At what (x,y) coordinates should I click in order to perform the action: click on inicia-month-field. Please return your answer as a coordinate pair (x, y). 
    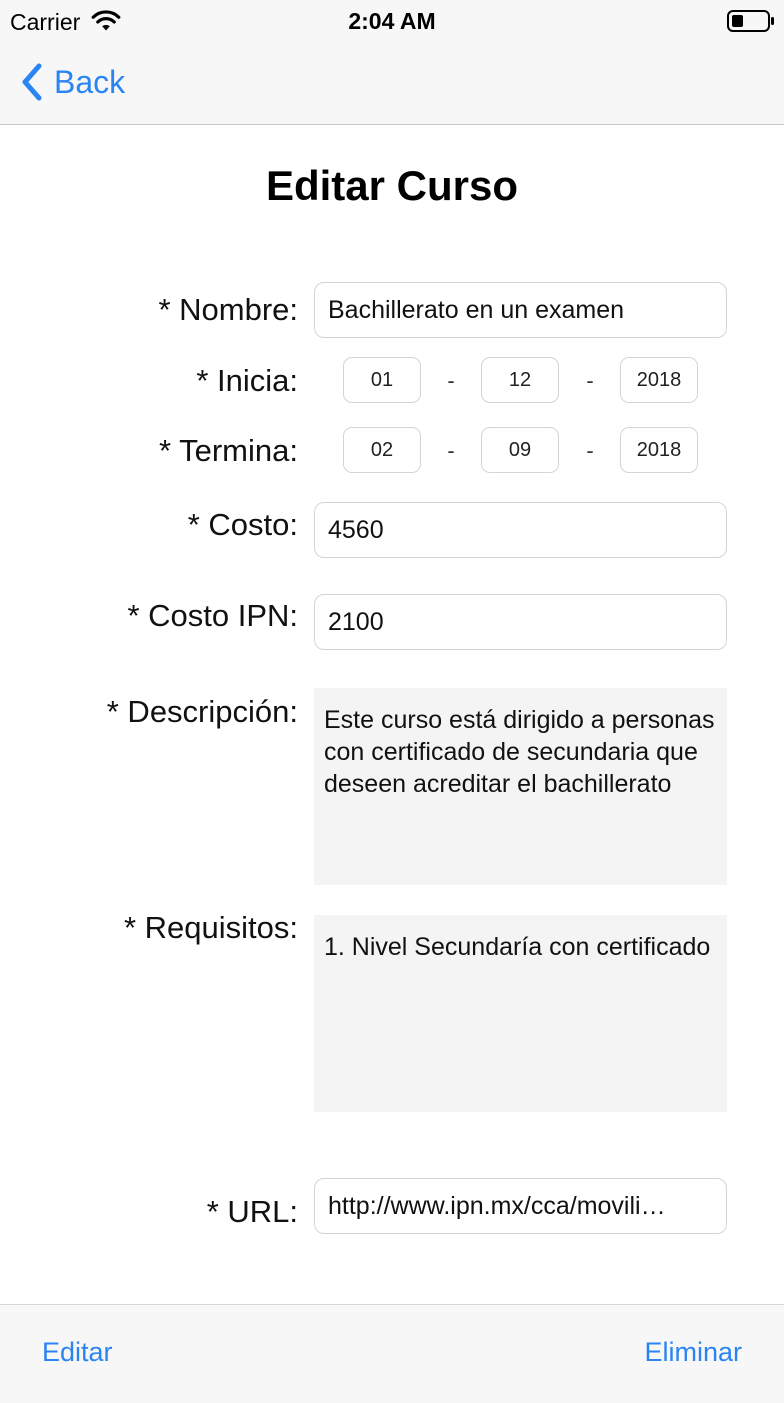
    Looking at the image, I should click on (520, 380).